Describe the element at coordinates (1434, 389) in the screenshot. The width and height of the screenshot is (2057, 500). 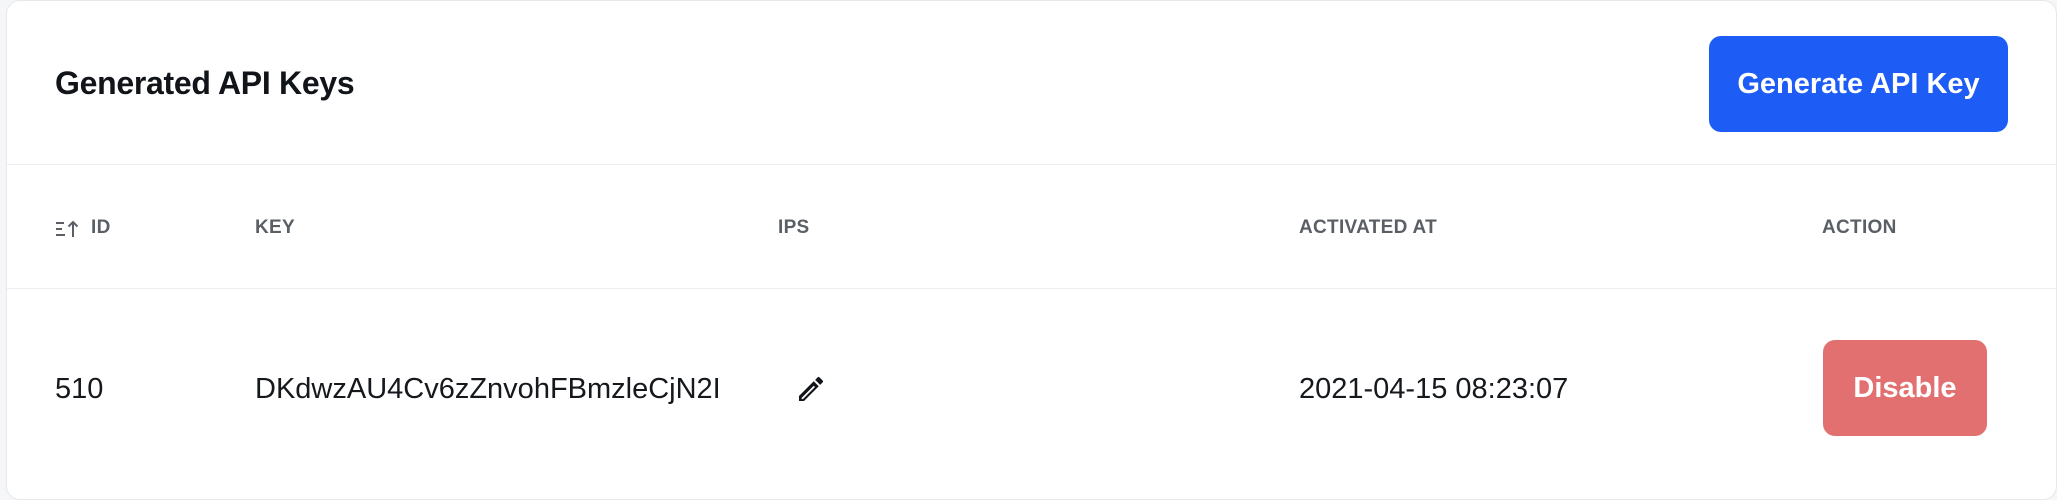
I see `row-activated-at: 2021-04-15 08:23:07` at that location.